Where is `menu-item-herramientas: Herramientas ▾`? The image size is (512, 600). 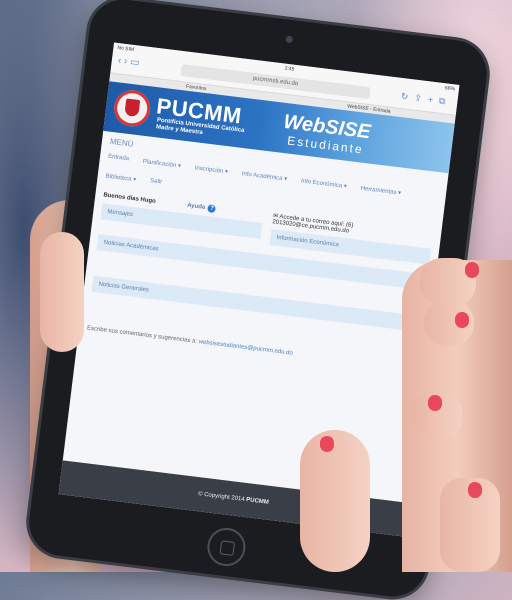 menu-item-herramientas: Herramientas ▾ is located at coordinates (381, 191).